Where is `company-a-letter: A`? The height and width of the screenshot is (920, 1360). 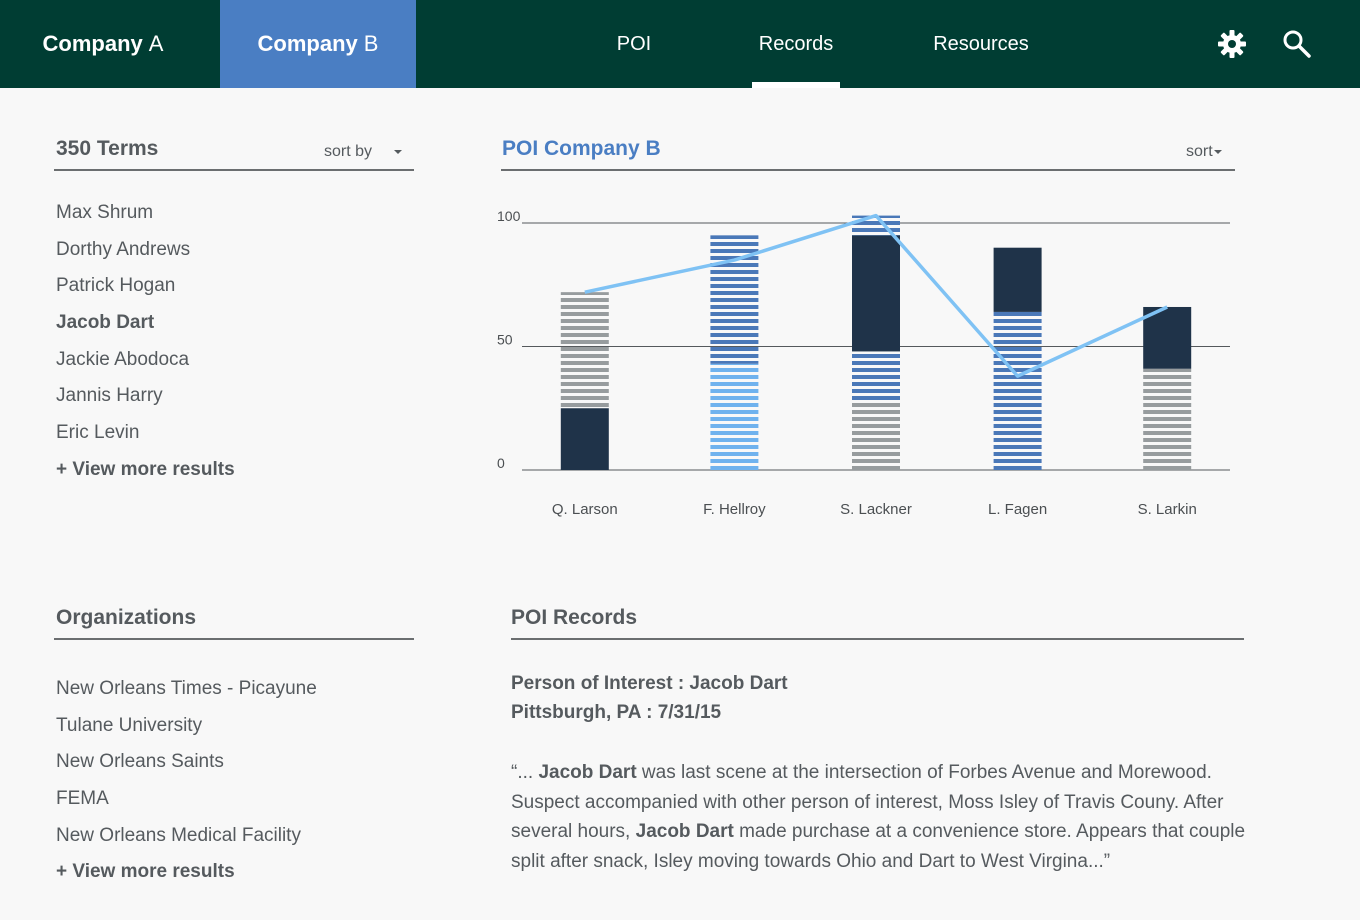
company-a-letter: A is located at coordinates (156, 43).